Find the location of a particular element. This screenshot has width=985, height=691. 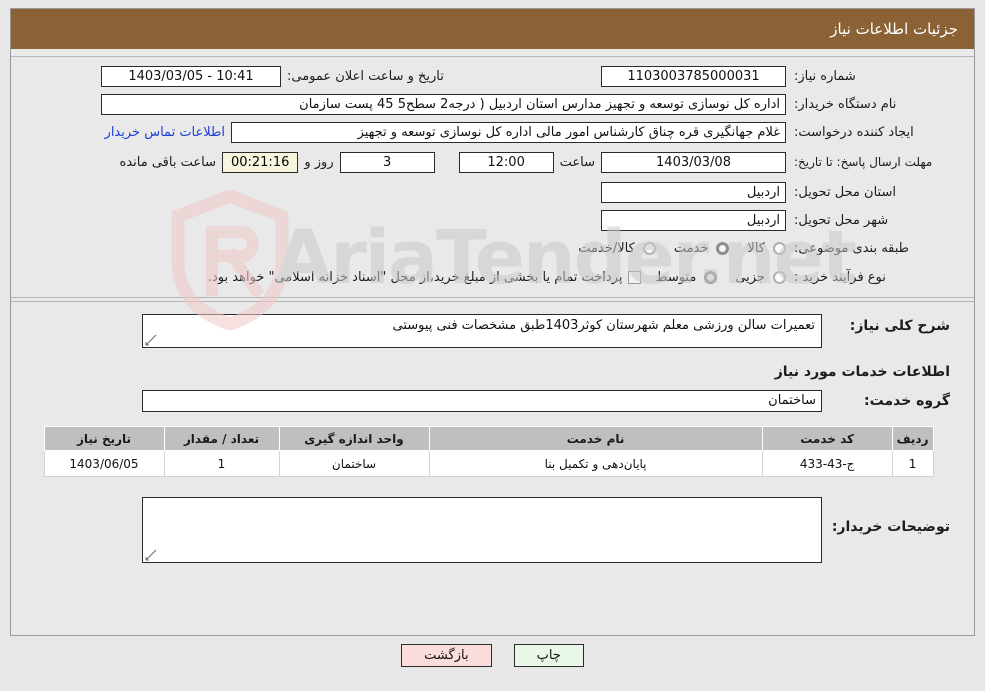

category-label: طبقه بندی موضوعی: is located at coordinates (852, 248).